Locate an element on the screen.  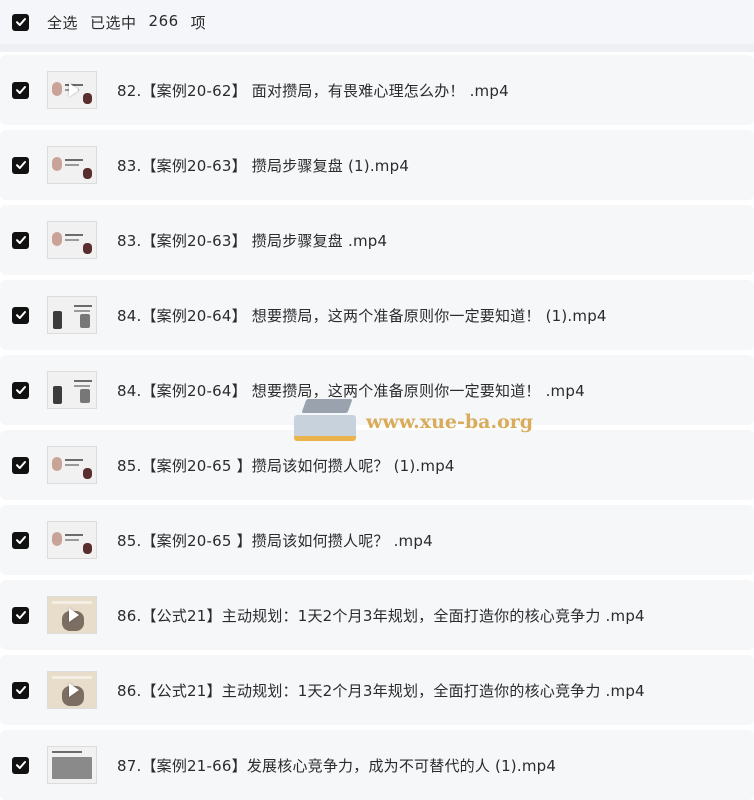
selection-summary: 全选 已选中 266 项 is located at coordinates (126, 22).